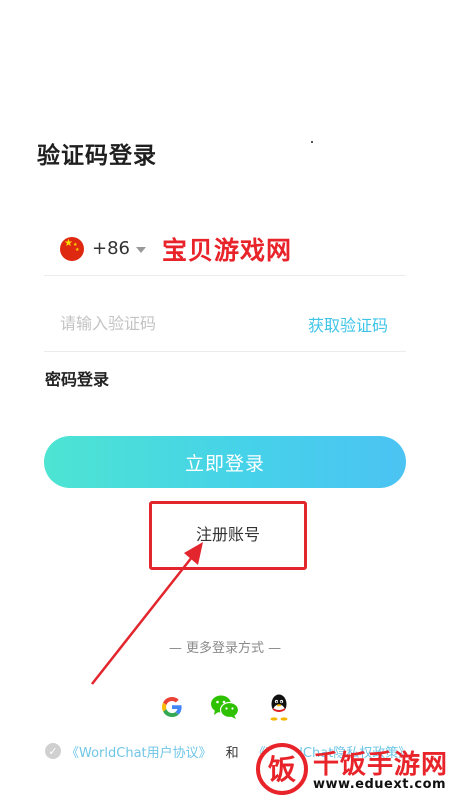 The image size is (450, 800). I want to click on wechat-icon, so click(225, 707).